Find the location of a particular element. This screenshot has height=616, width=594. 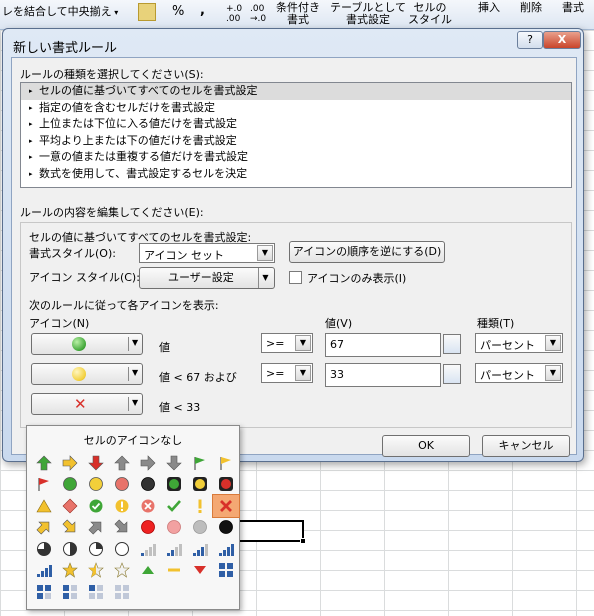

icon-select-row2: ▼ is located at coordinates (87, 374).